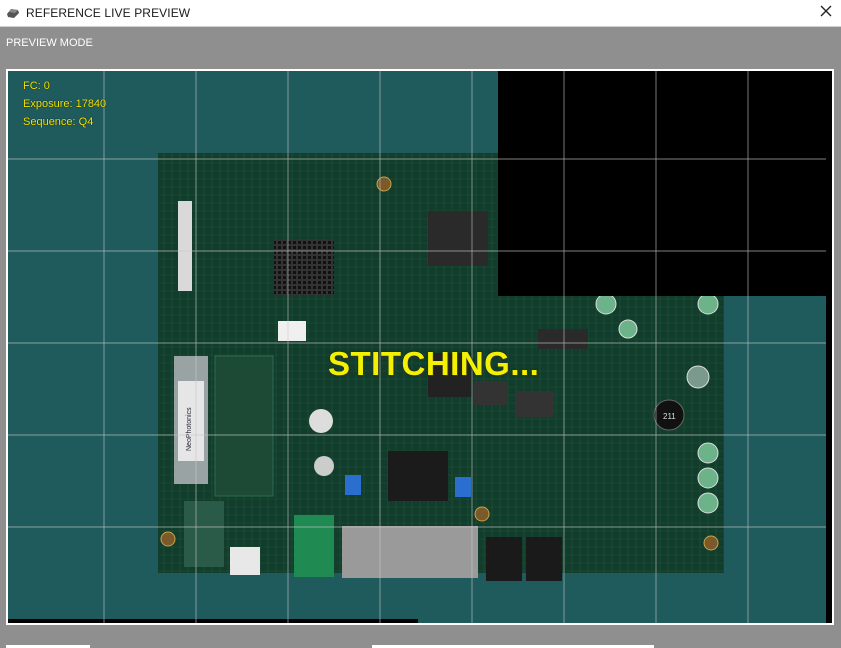 The height and width of the screenshot is (648, 841). I want to click on camera-icon, so click(13, 13).